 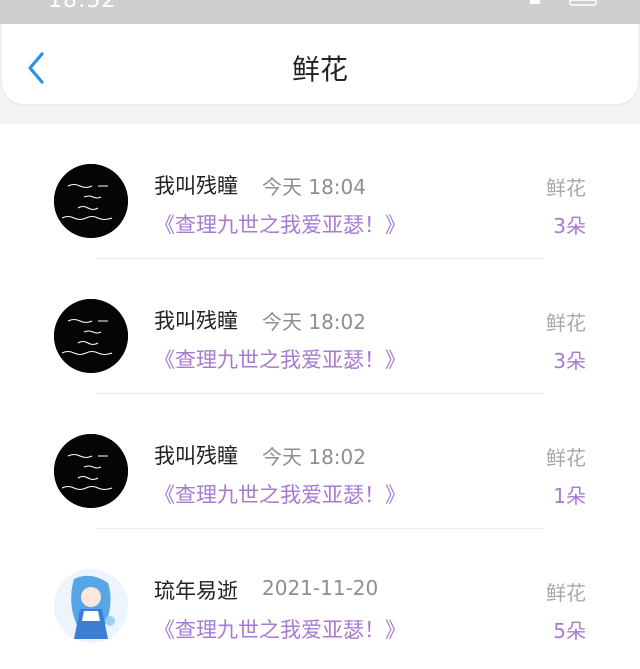 What do you see at coordinates (563, 3) in the screenshot?
I see `status-icons` at bounding box center [563, 3].